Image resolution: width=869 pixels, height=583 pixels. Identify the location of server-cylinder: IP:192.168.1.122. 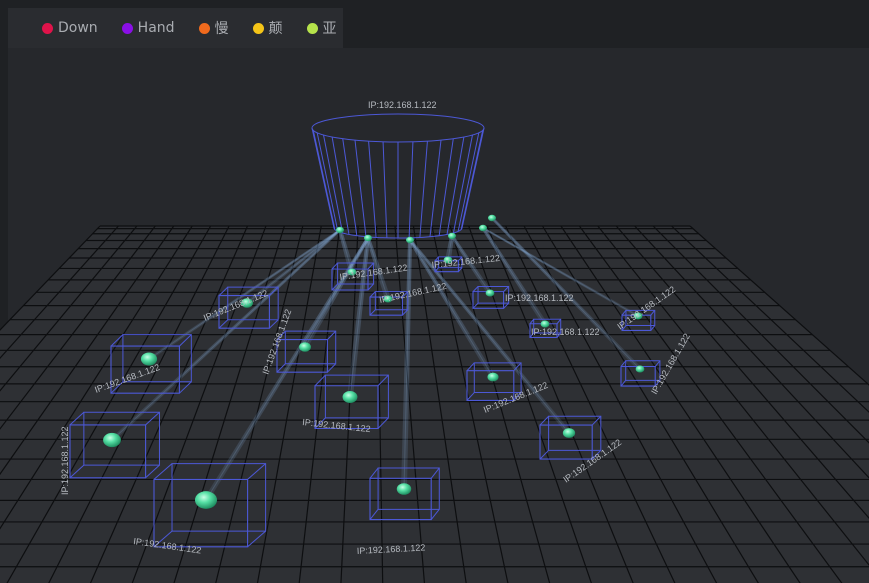
(403, 172).